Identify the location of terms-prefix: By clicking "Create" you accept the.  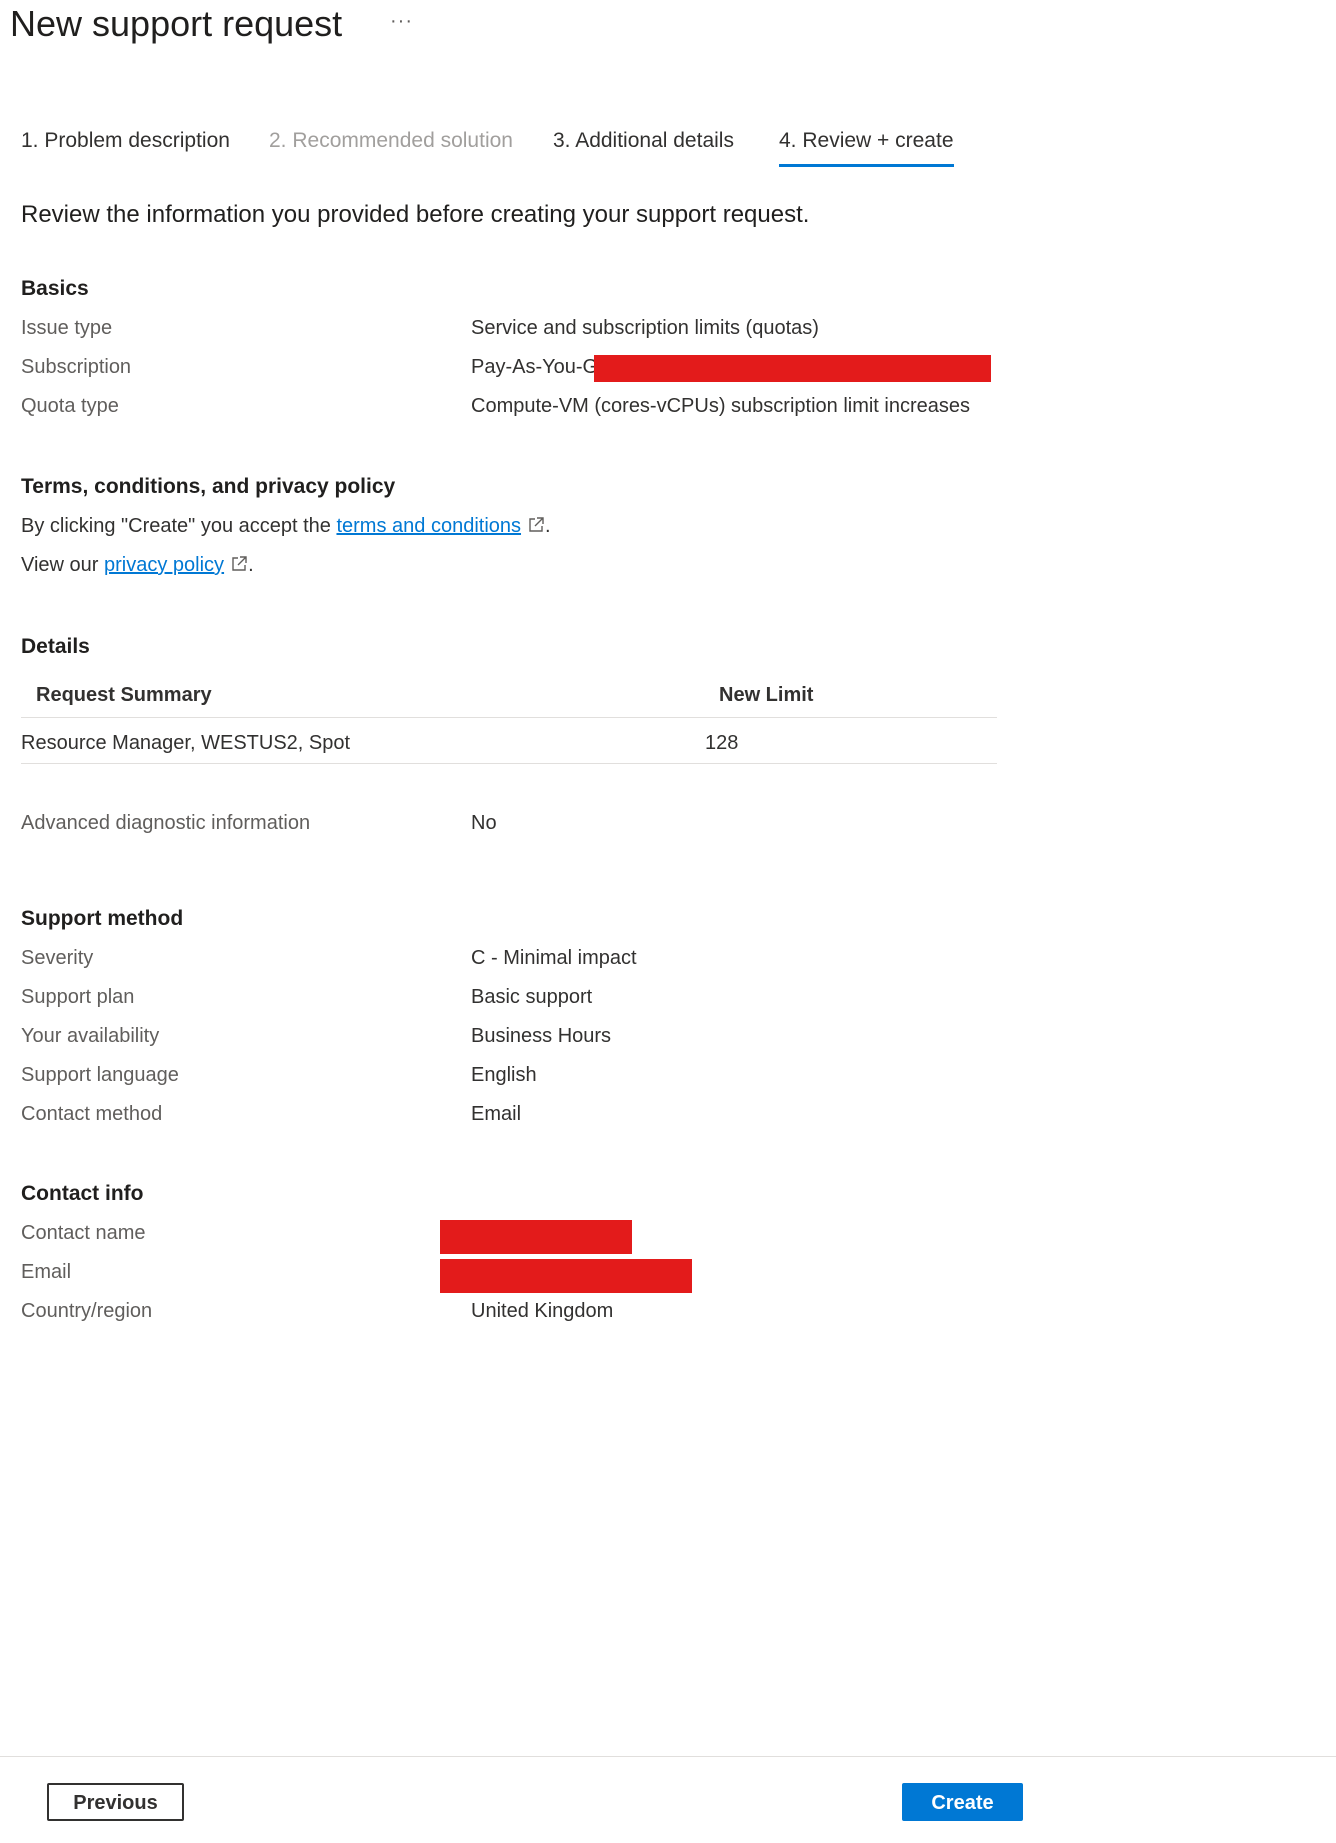
(179, 526).